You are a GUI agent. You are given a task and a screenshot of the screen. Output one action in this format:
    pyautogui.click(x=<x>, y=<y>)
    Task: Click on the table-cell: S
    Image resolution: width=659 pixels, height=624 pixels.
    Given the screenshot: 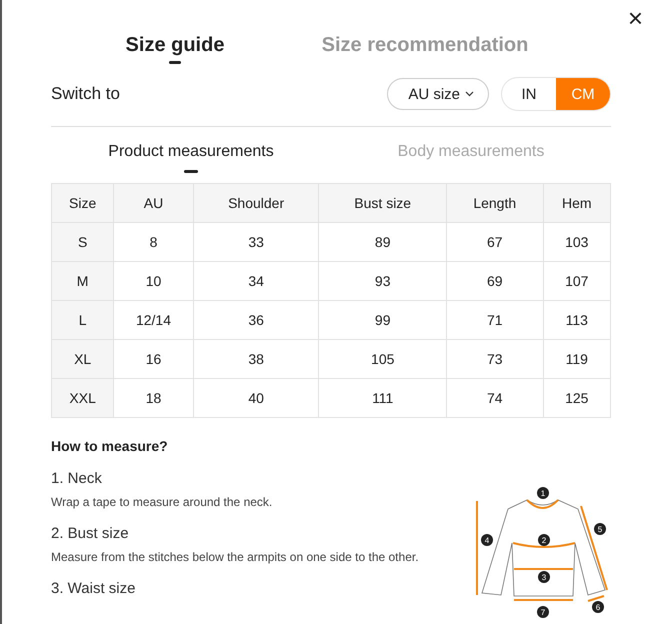 What is the action you would take?
    pyautogui.click(x=83, y=242)
    